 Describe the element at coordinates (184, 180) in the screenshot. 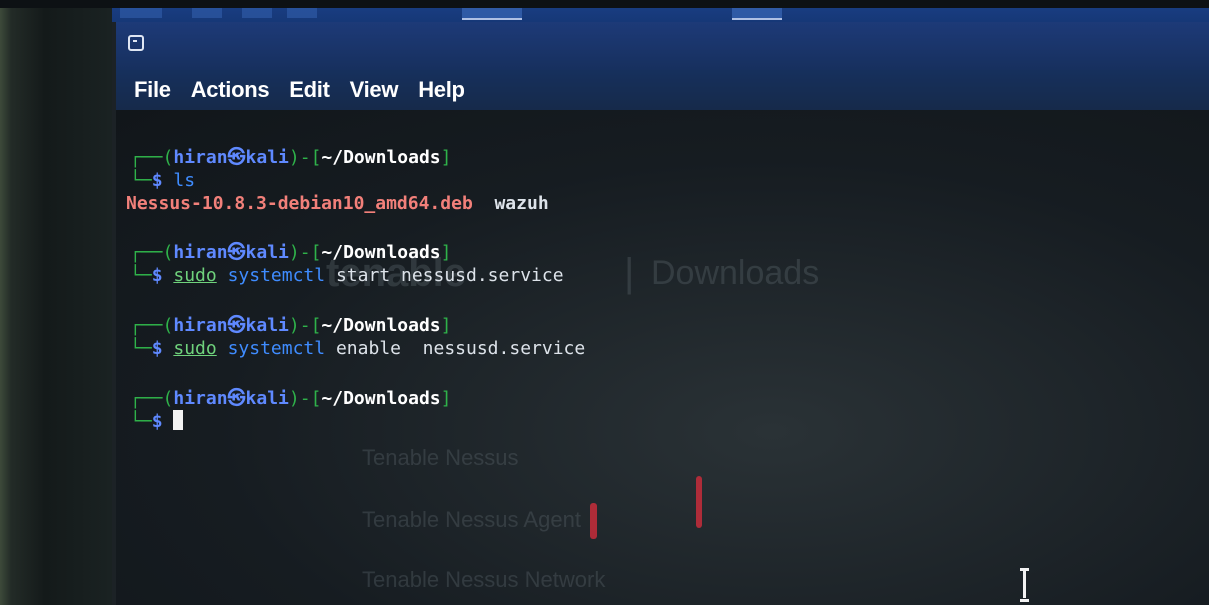

I see `command-text: ls` at that location.